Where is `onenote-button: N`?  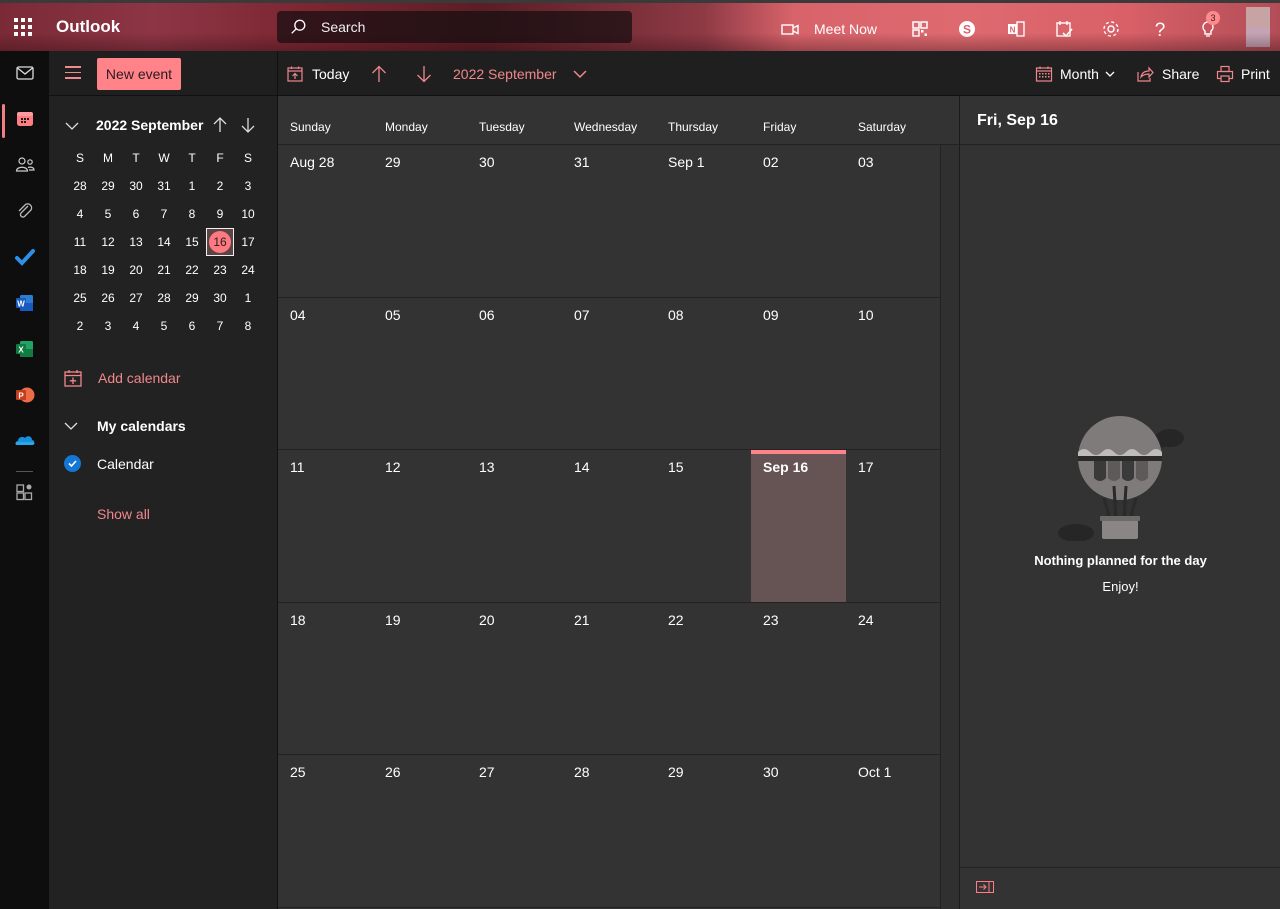 onenote-button: N is located at coordinates (1016, 29).